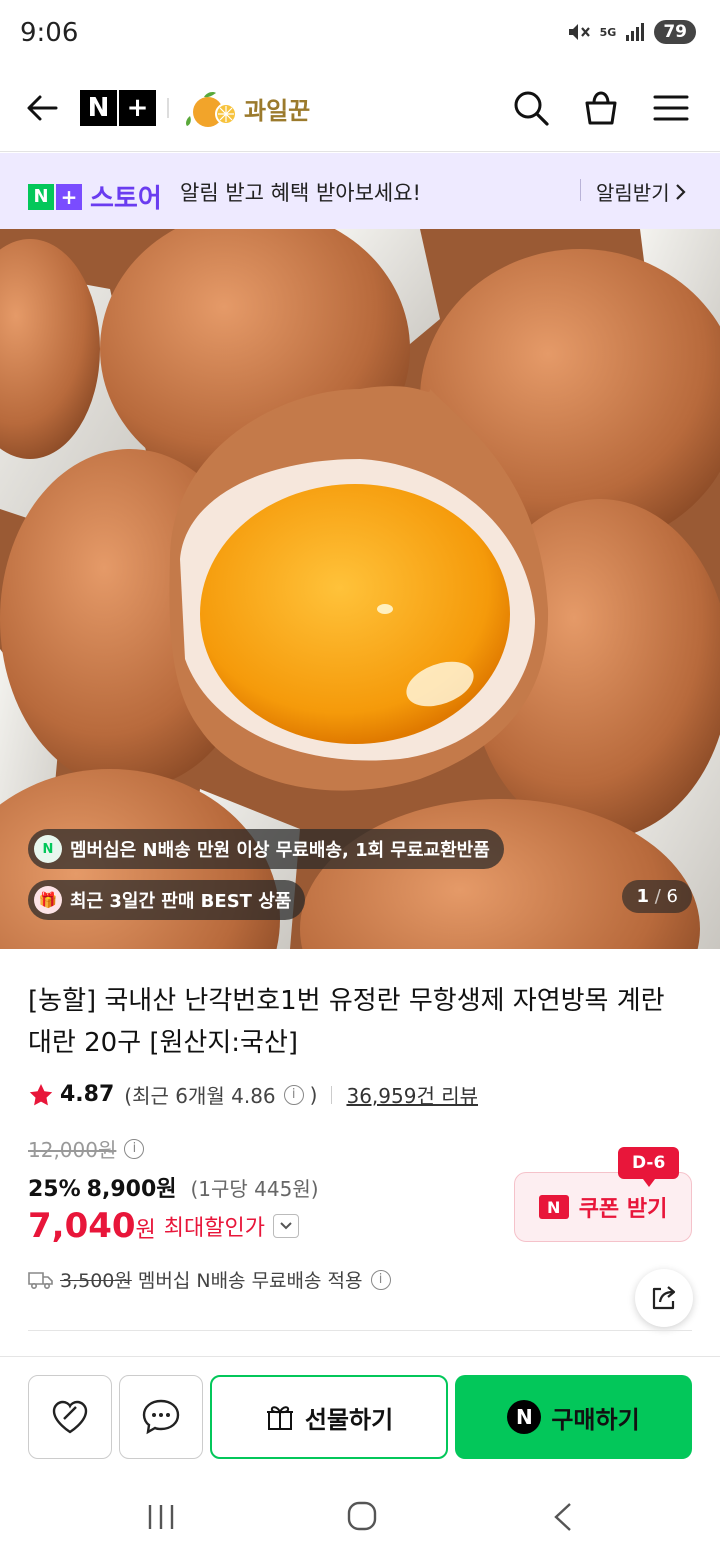 This screenshot has height=1560, width=720. Describe the element at coordinates (635, 32) in the screenshot. I see `signal-icon` at that location.